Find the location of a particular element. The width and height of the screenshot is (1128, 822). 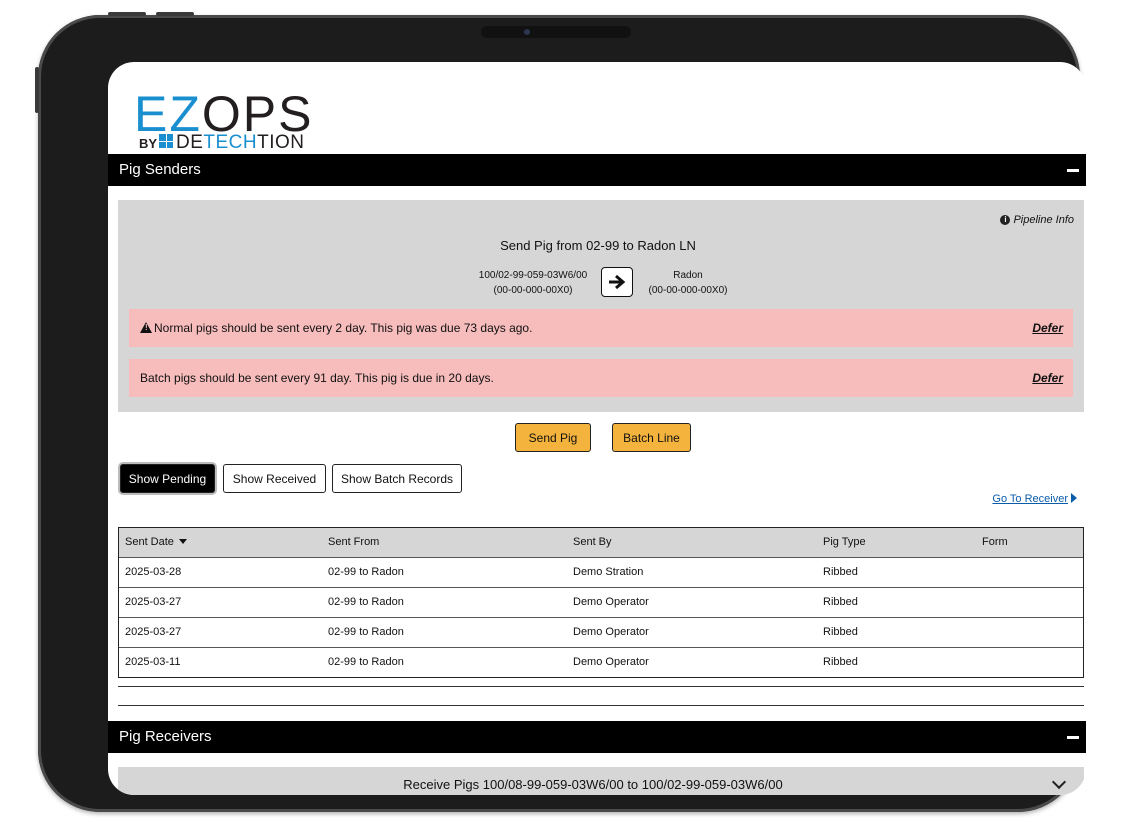

from-location: 100/02-99-059-03W6/00 (00-00-000-00X0) is located at coordinates (533, 283).